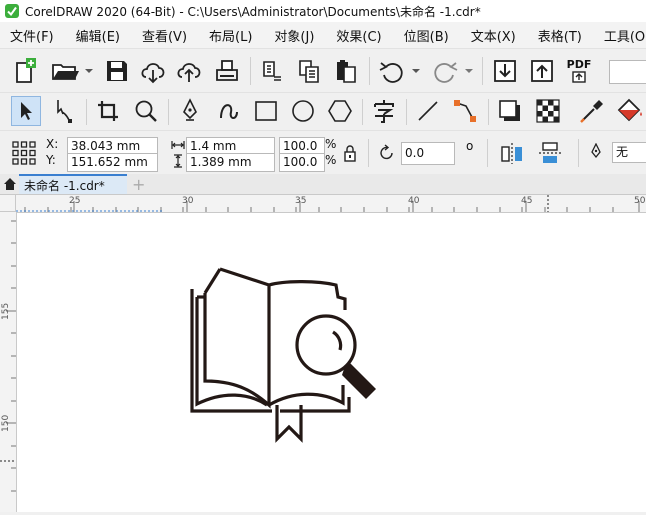  I want to click on rotation-angle-input, so click(428, 153).